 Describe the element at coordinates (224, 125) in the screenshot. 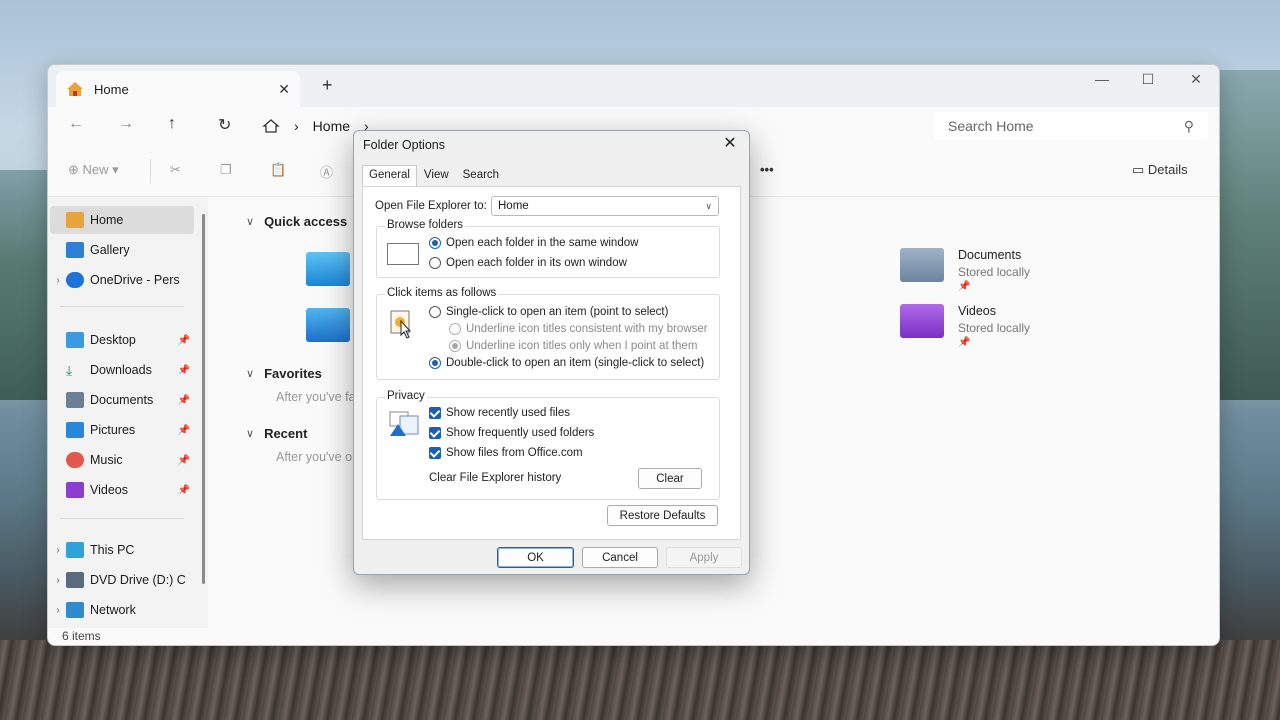

I see `refresh-icon: ↻` at that location.